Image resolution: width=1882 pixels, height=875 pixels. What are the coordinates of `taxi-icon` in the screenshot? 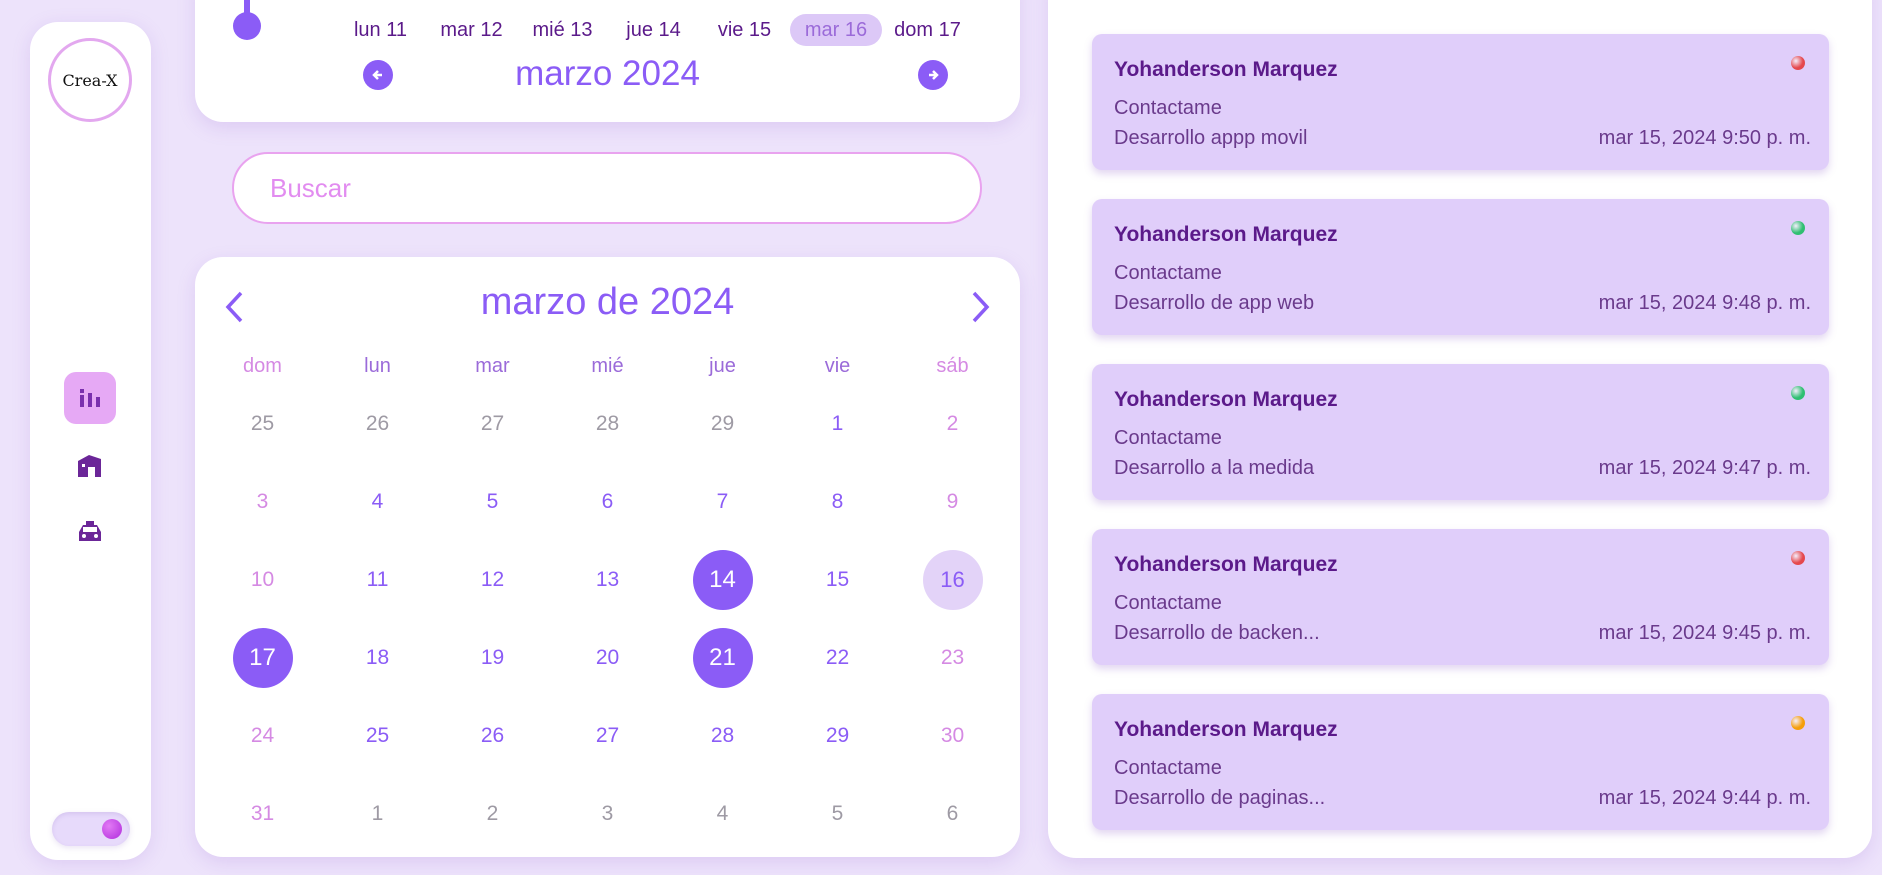 It's located at (90, 531).